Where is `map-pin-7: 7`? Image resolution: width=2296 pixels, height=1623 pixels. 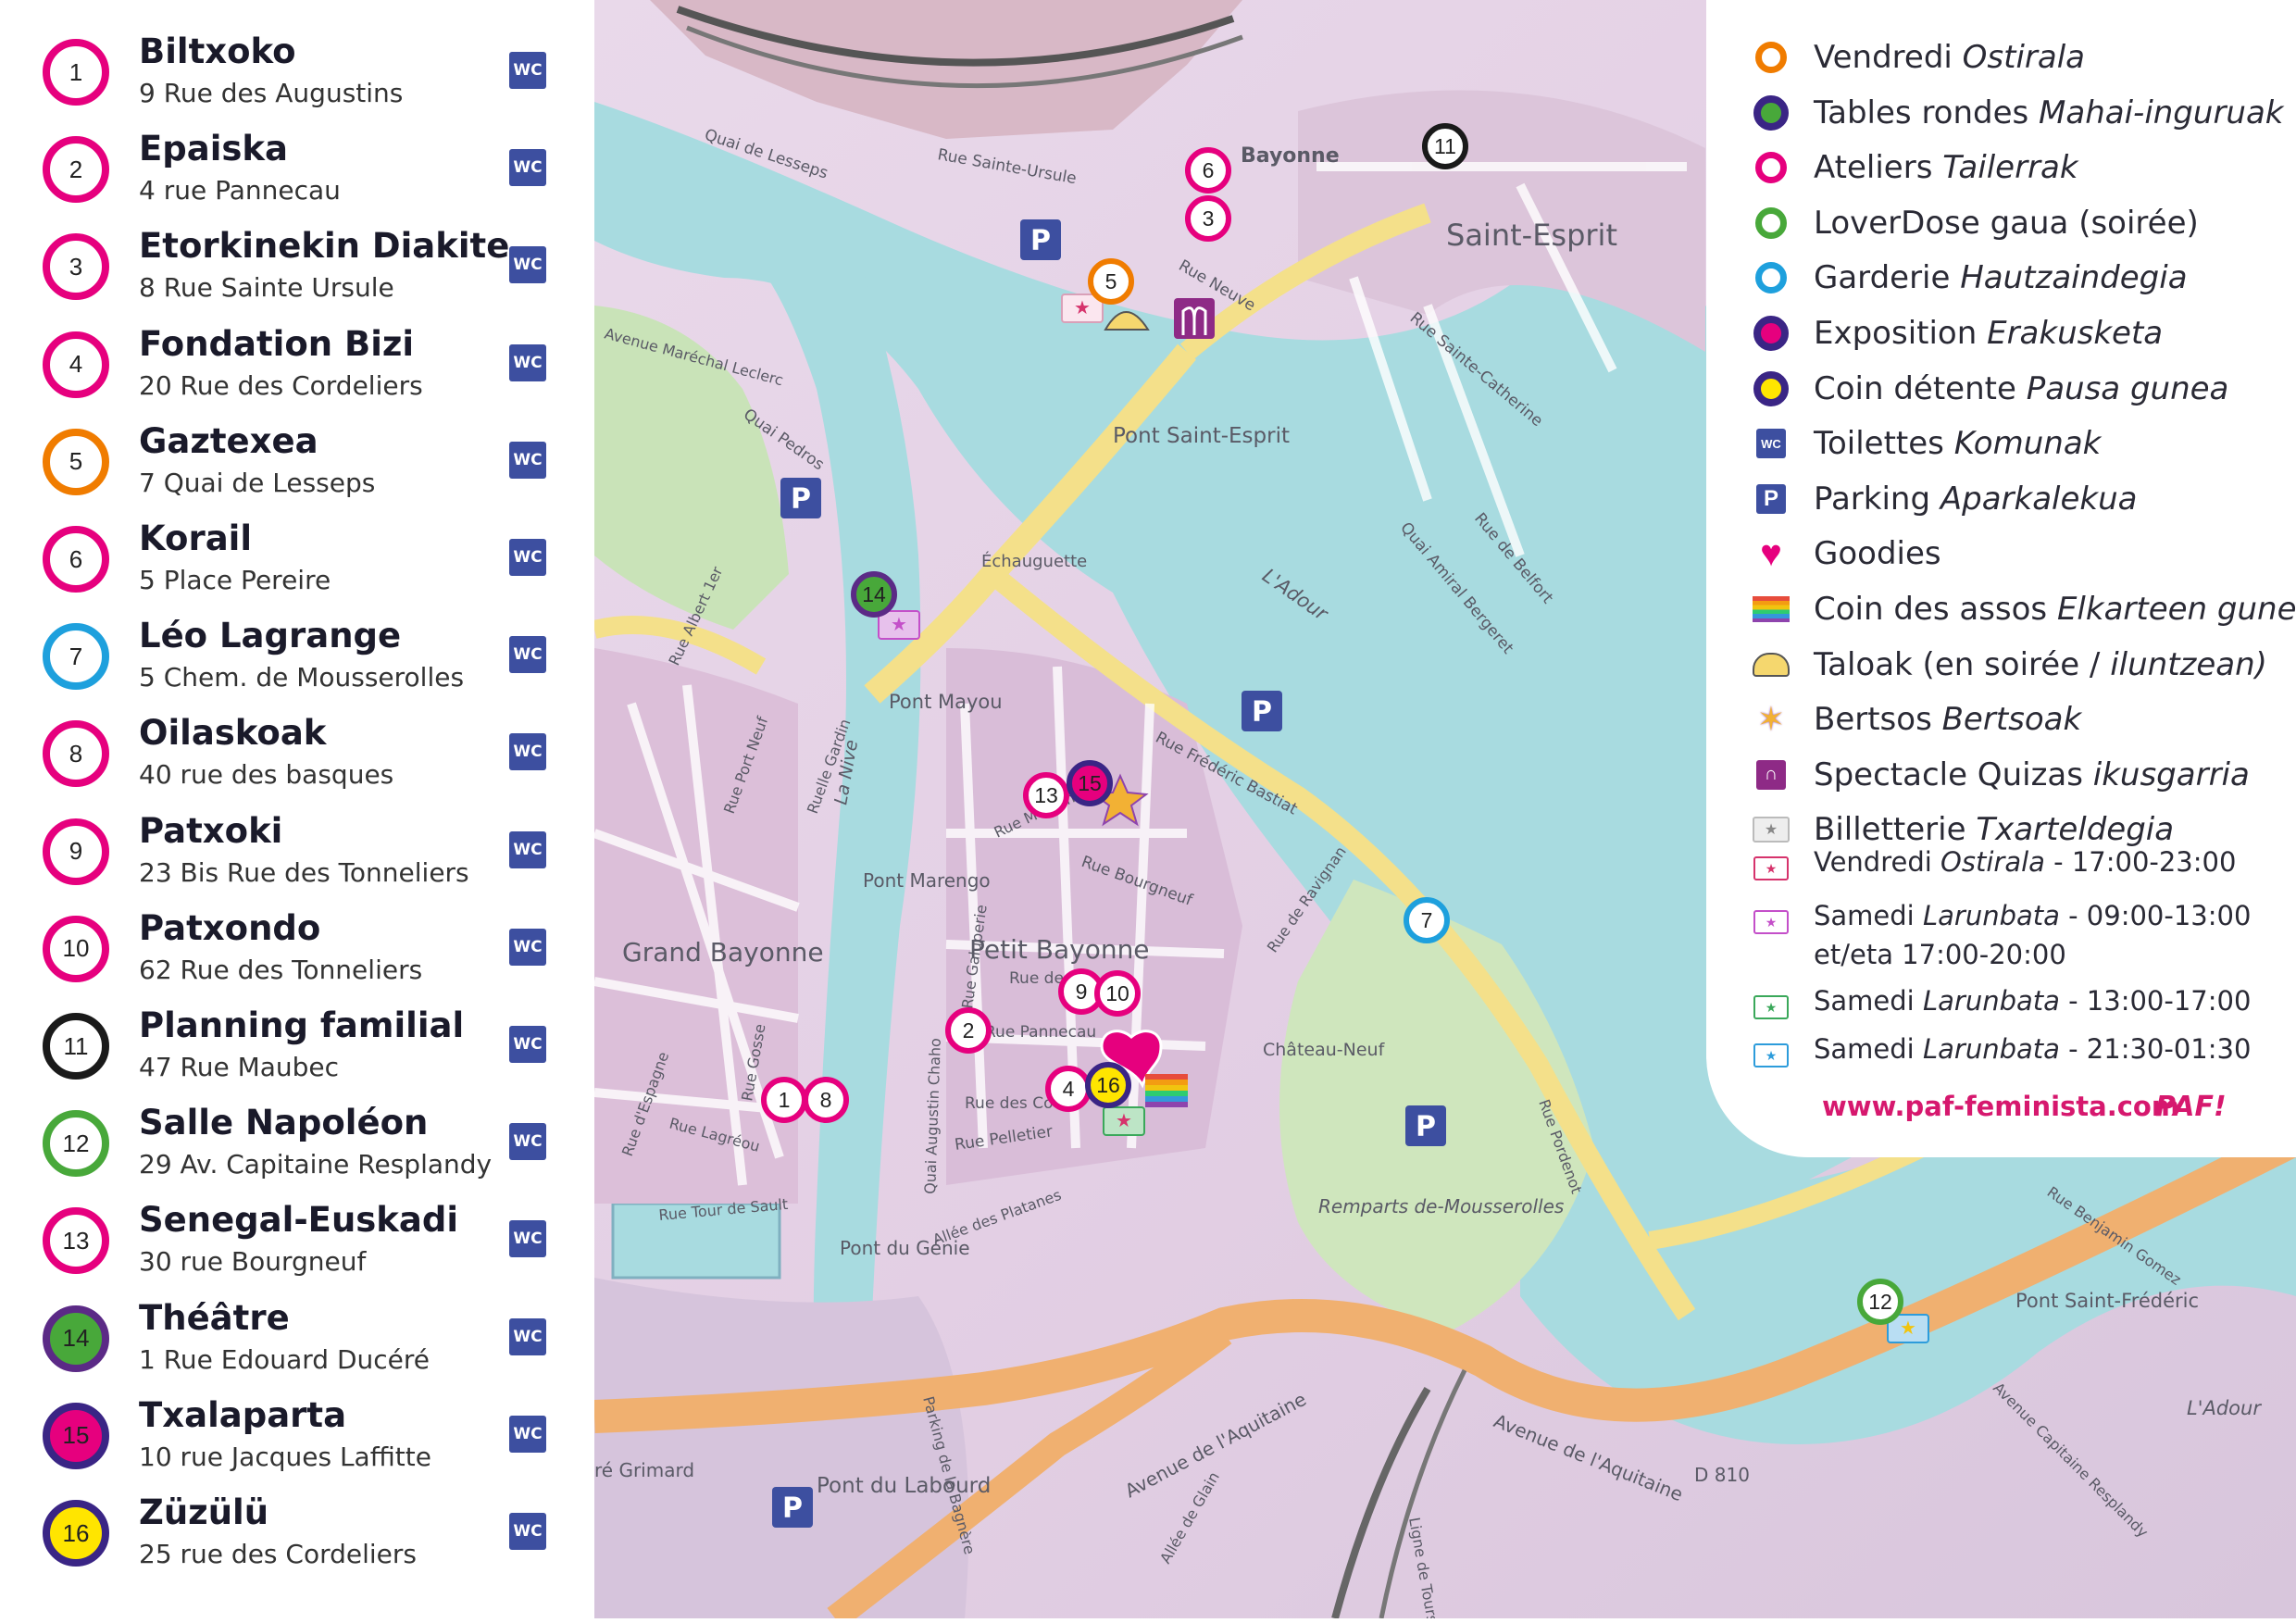 map-pin-7: 7 is located at coordinates (1427, 920).